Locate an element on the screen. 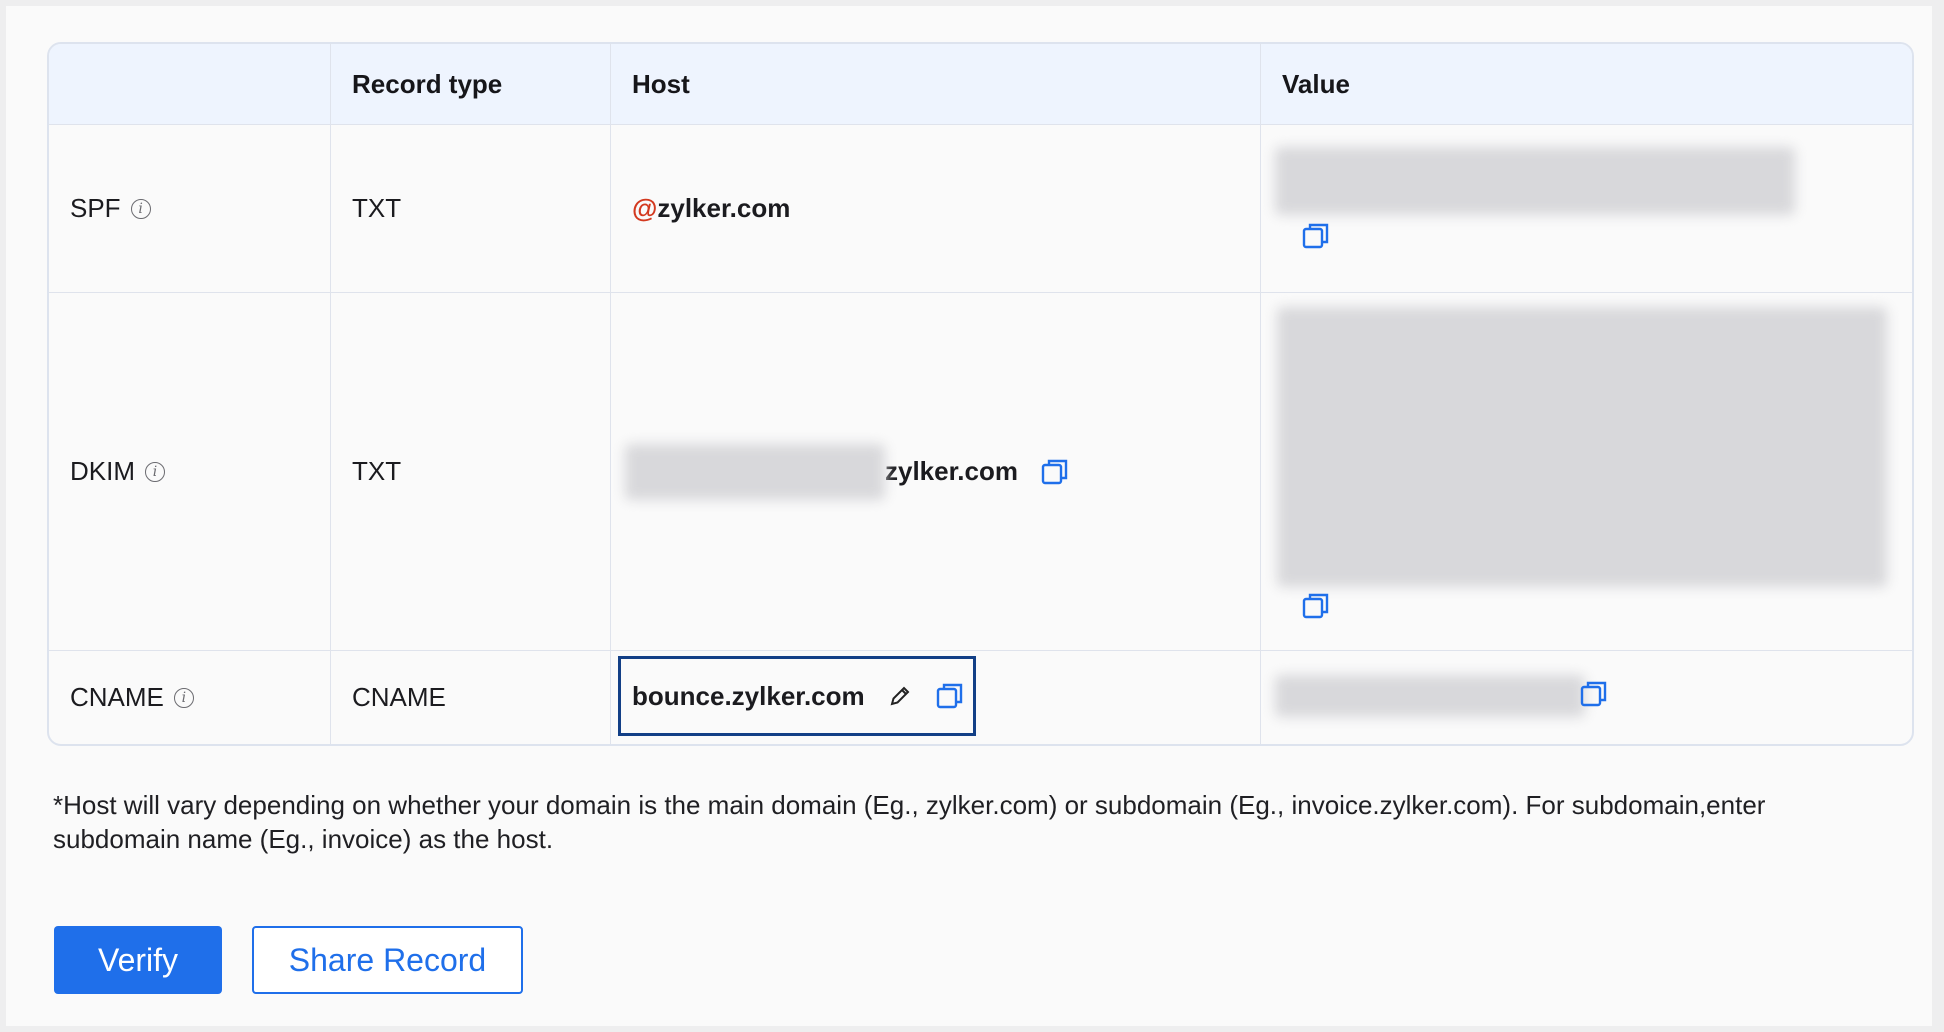 This screenshot has width=1944, height=1032. record-type: CNAME is located at coordinates (399, 697).